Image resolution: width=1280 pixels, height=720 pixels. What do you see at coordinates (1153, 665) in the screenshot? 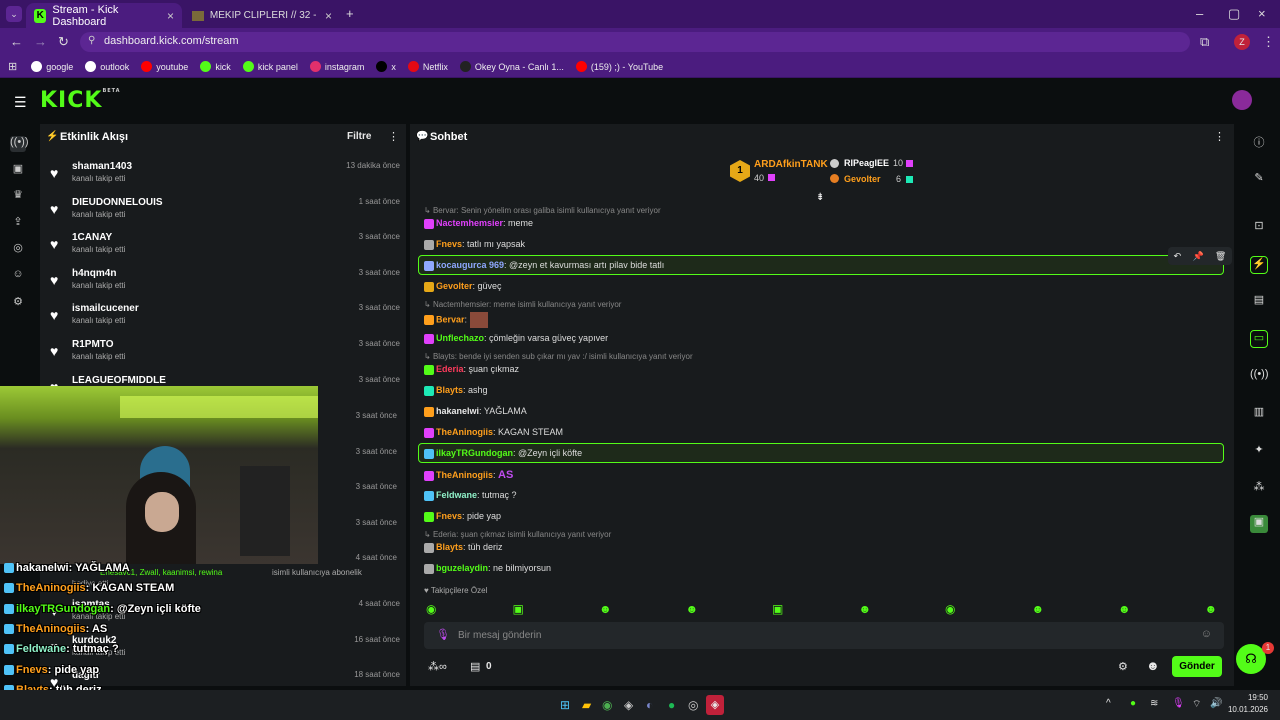
I see `emote-picker-icon: ☻` at bounding box center [1153, 665].